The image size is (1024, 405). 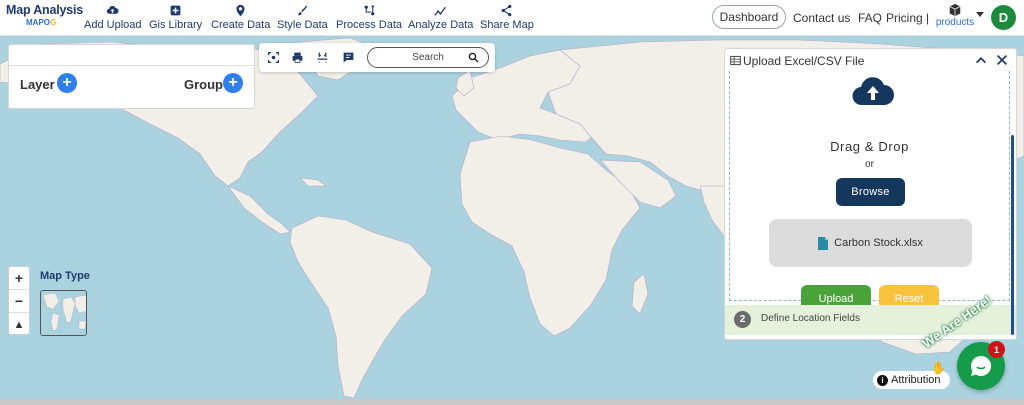 What do you see at coordinates (348, 57) in the screenshot?
I see `comment-icon` at bounding box center [348, 57].